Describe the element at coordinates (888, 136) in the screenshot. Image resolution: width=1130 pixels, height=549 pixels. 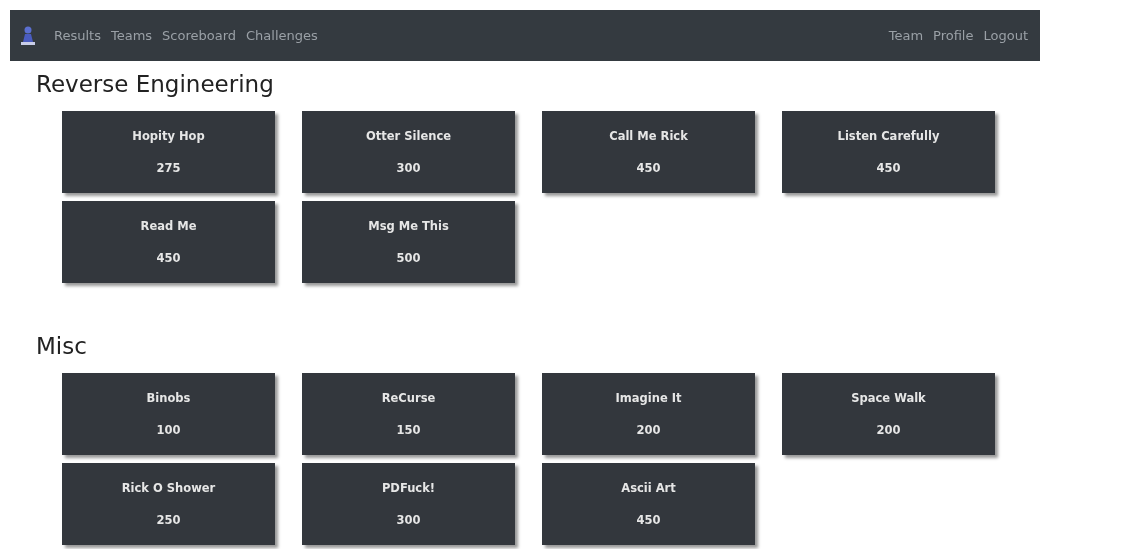
I see `challenge-name: Listen Carefully` at that location.